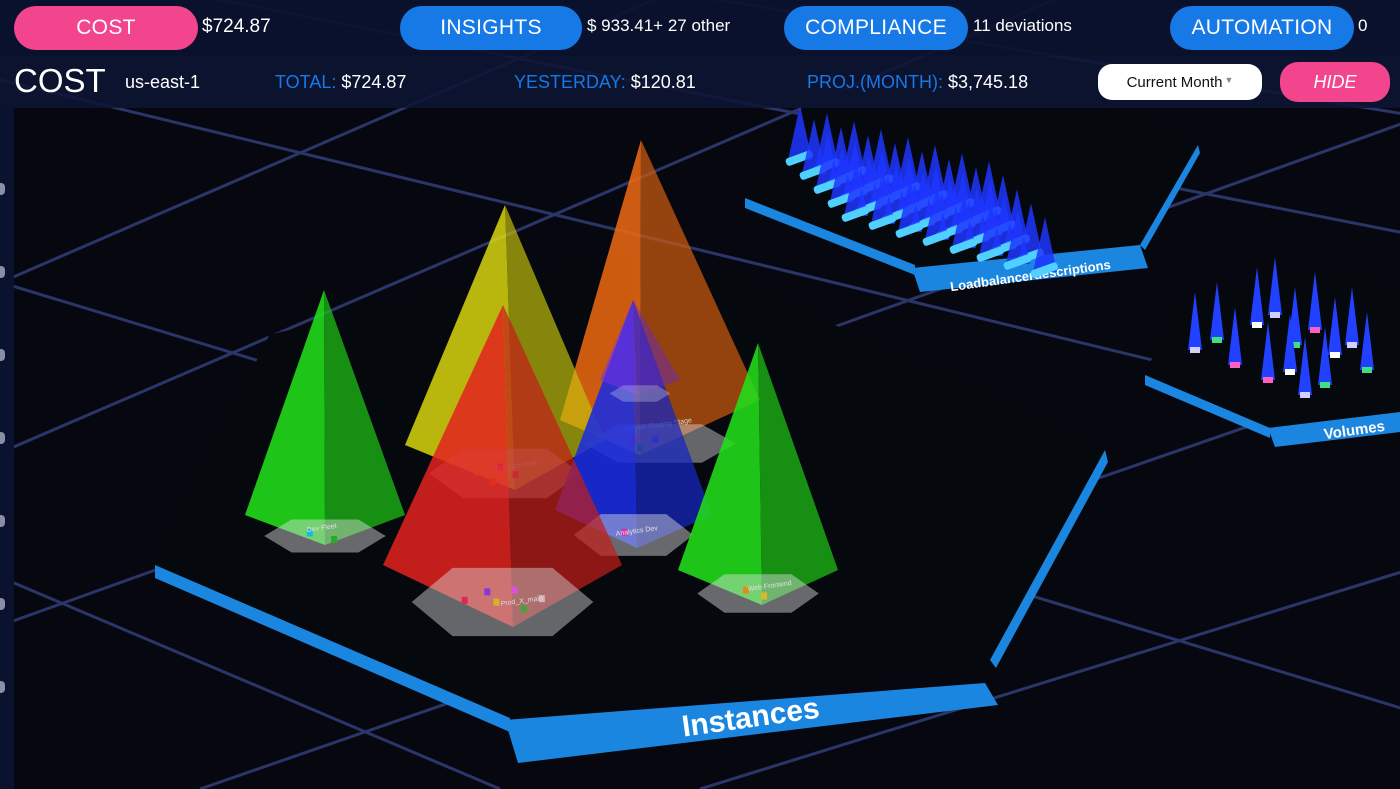  I want to click on region-label: us-east-1, so click(163, 82).